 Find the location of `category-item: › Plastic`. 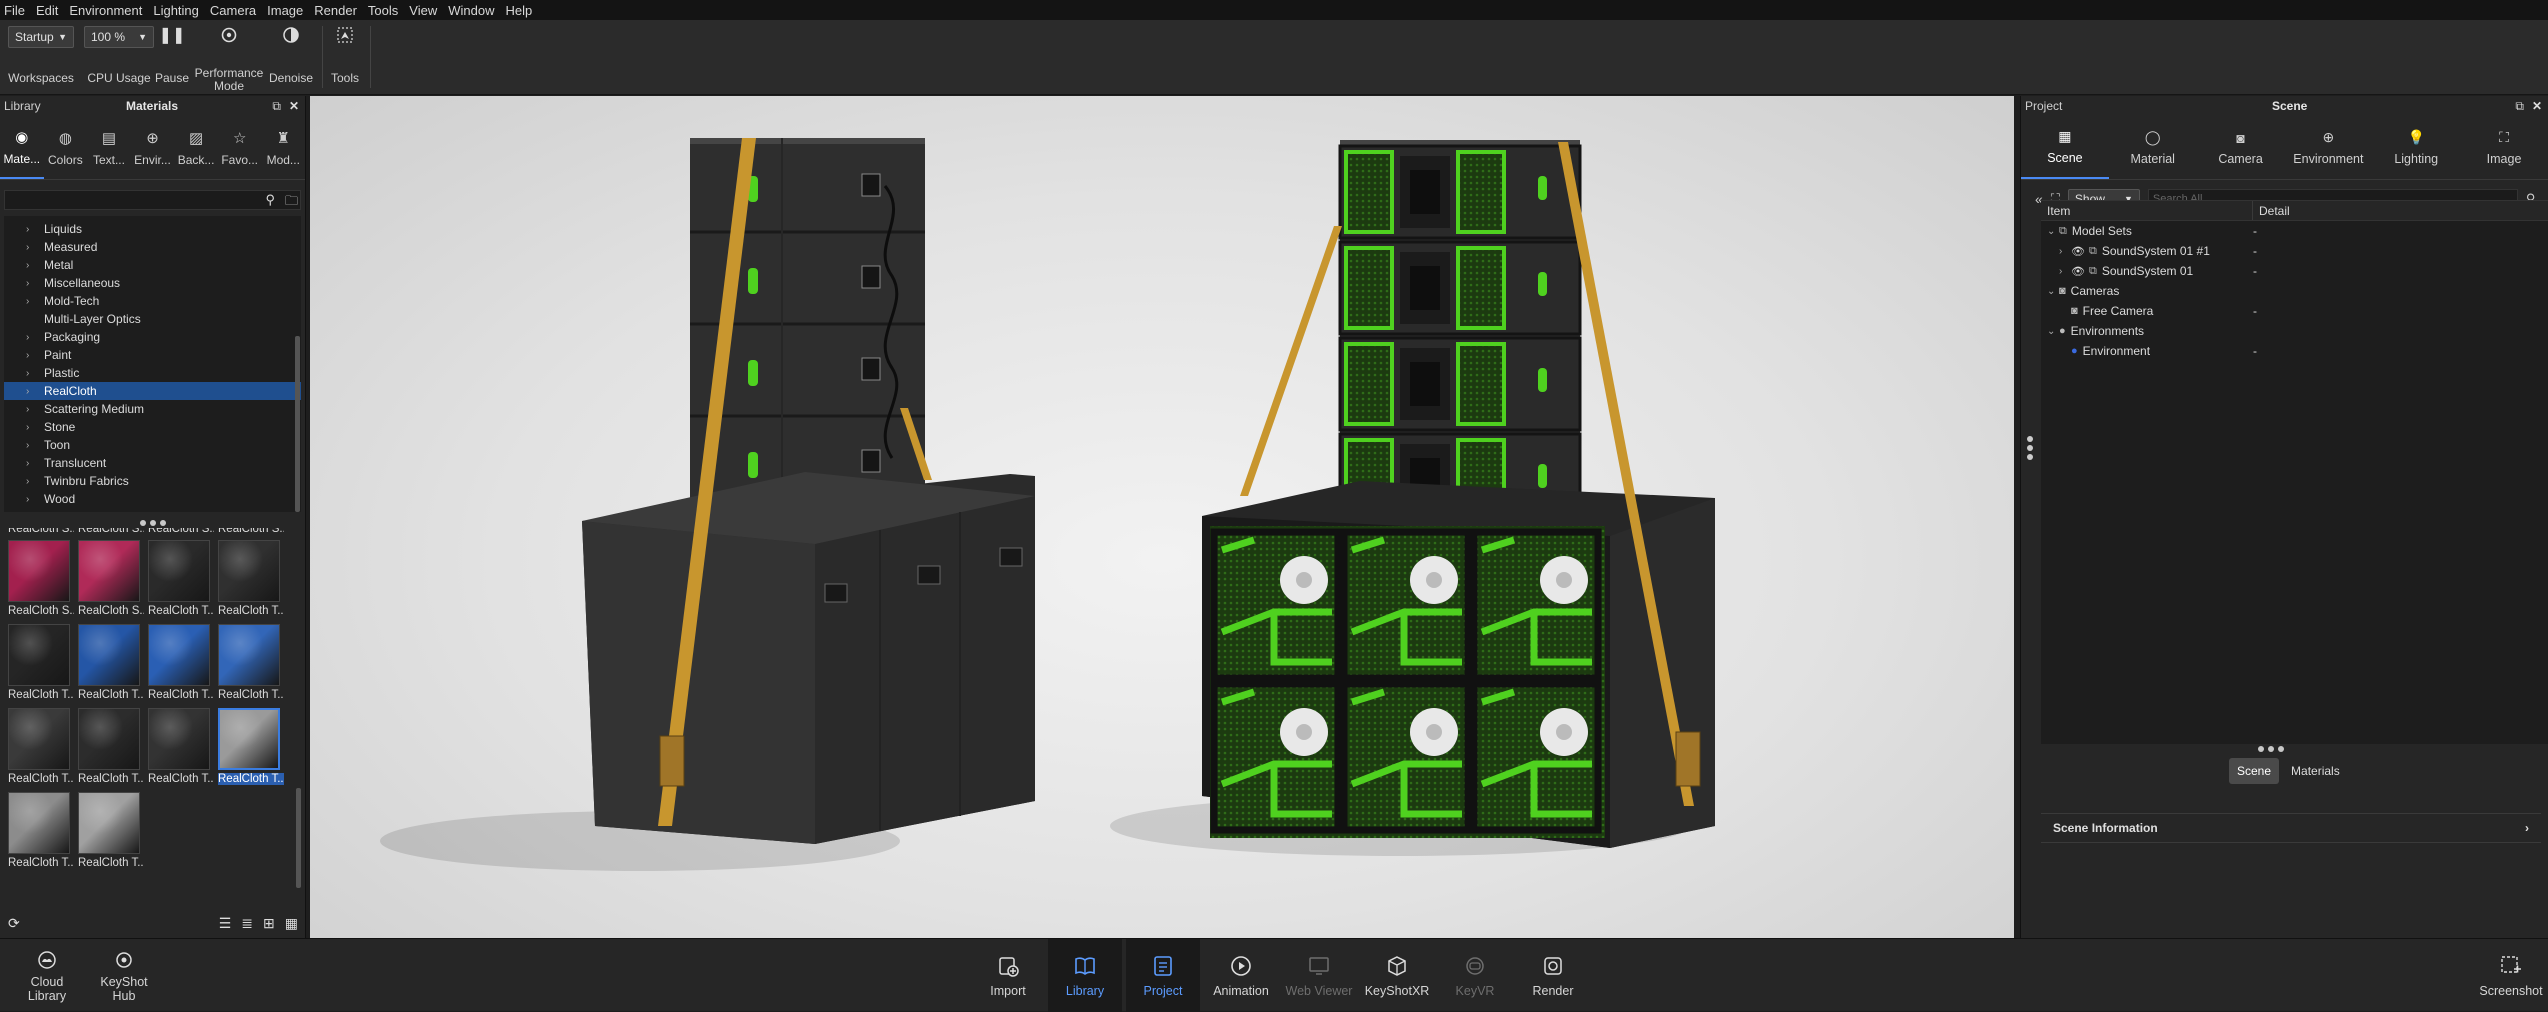

category-item: › Plastic is located at coordinates (152, 373).